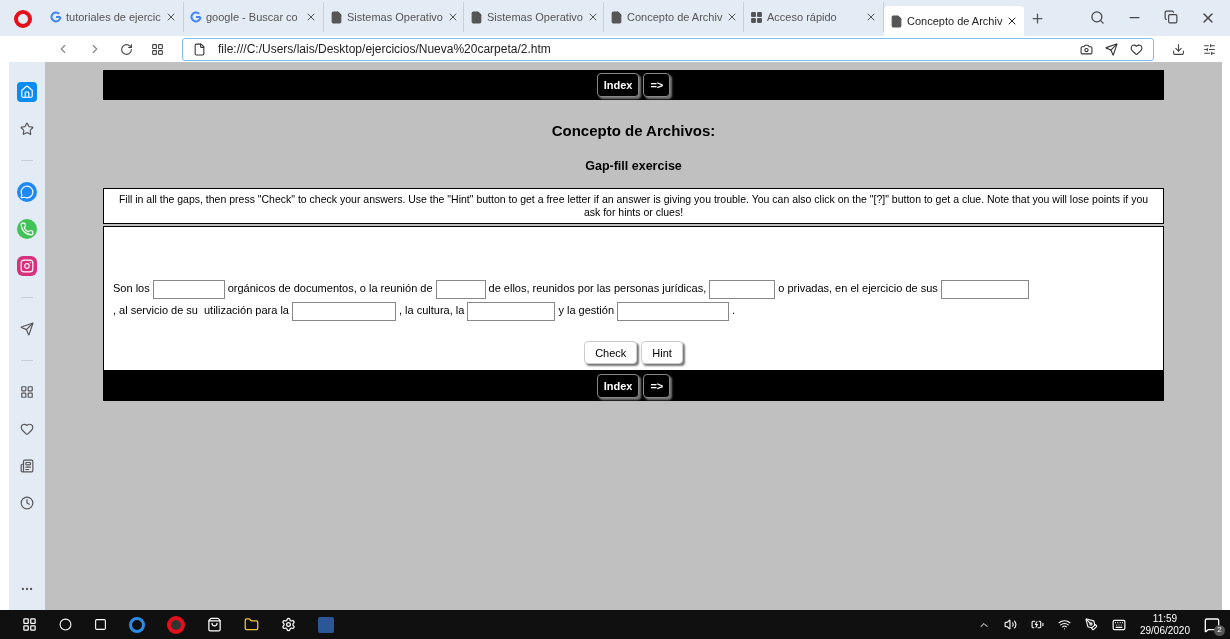  Describe the element at coordinates (27, 92) in the screenshot. I see `home-icon` at that location.